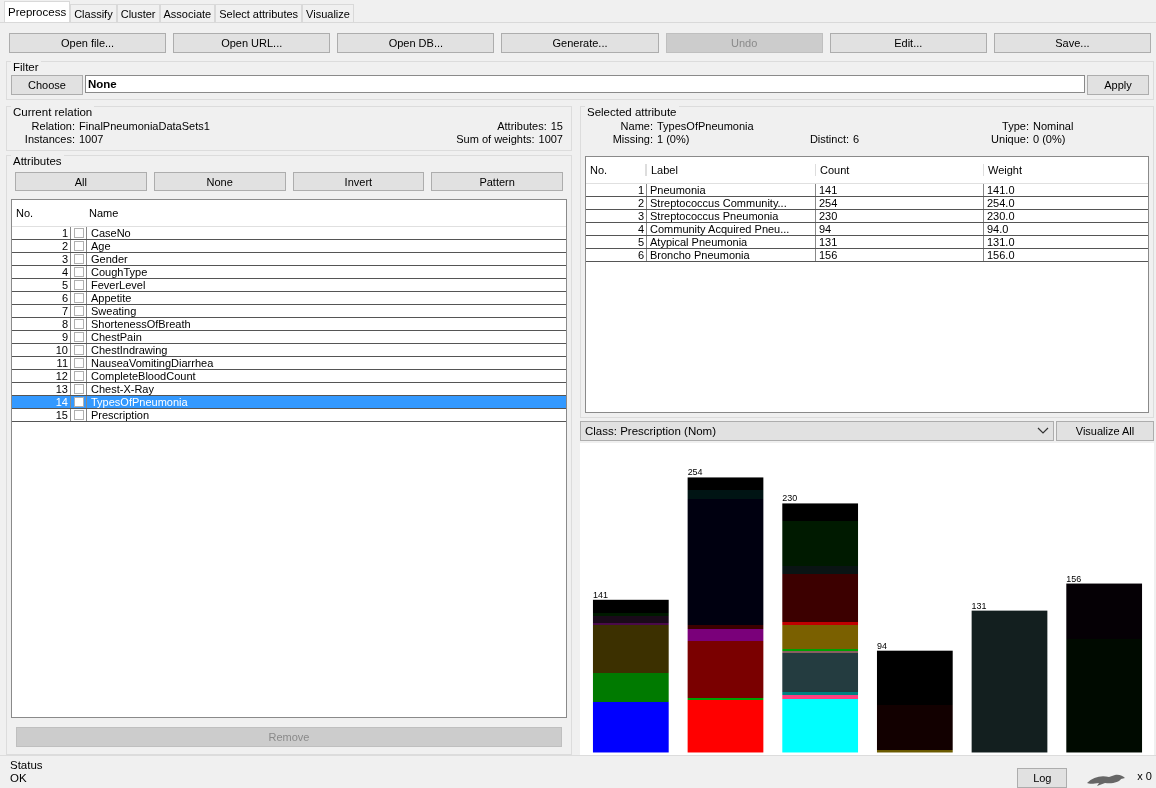 This screenshot has width=1156, height=788. I want to click on stat-label: Name:, so click(636, 126).